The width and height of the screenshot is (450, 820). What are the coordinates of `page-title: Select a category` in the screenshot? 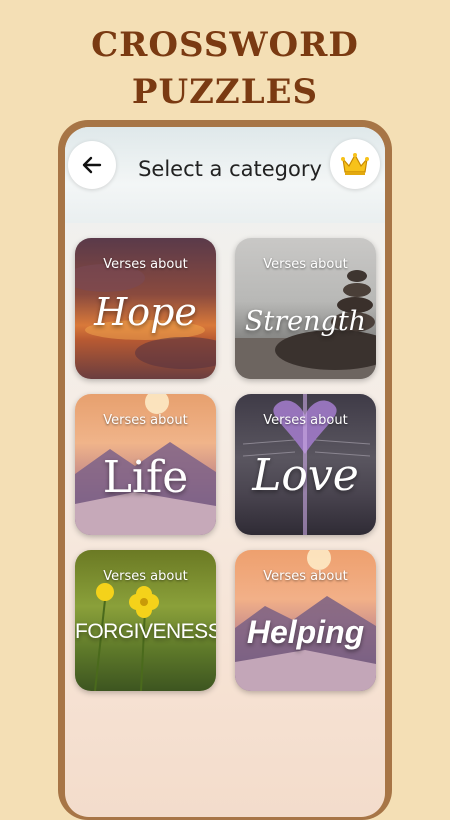 It's located at (230, 169).